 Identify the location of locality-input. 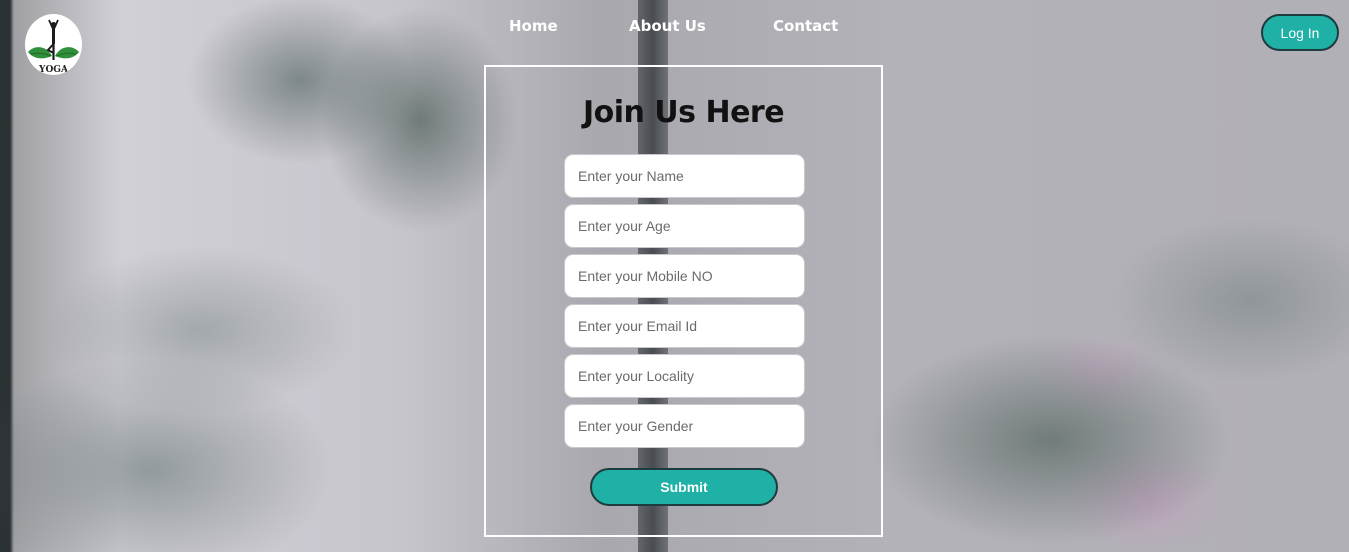
(684, 376).